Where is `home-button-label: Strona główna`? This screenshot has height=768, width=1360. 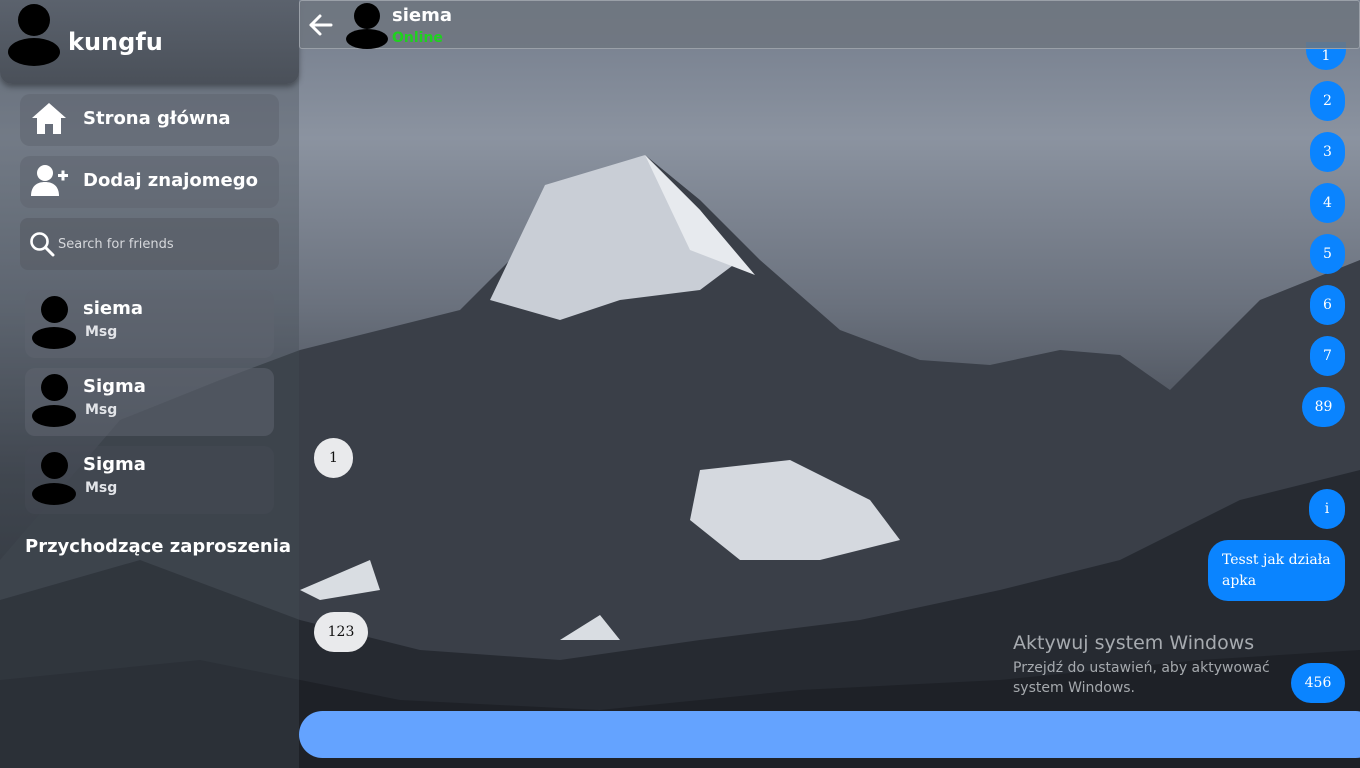 home-button-label: Strona główna is located at coordinates (157, 118).